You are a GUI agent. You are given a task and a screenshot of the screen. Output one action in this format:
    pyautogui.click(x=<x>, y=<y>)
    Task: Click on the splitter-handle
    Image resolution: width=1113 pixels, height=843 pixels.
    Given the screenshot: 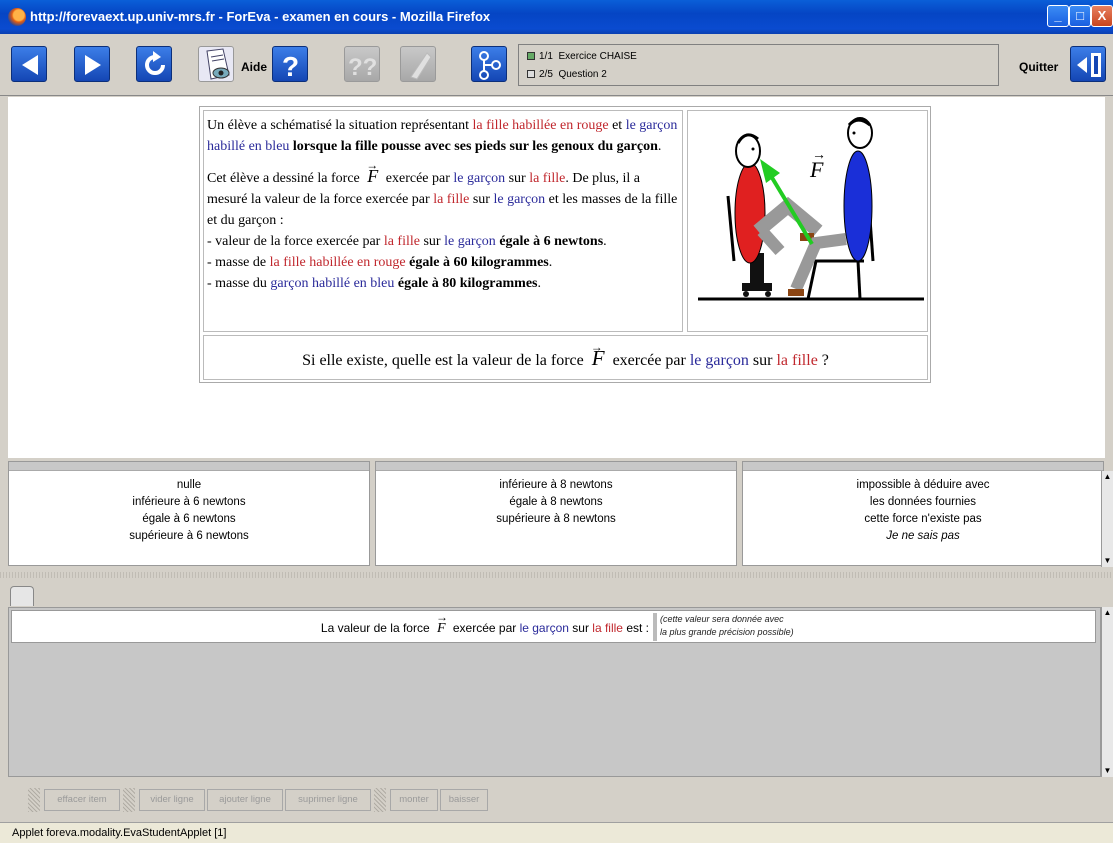 What is the action you would take?
    pyautogui.click(x=556, y=575)
    